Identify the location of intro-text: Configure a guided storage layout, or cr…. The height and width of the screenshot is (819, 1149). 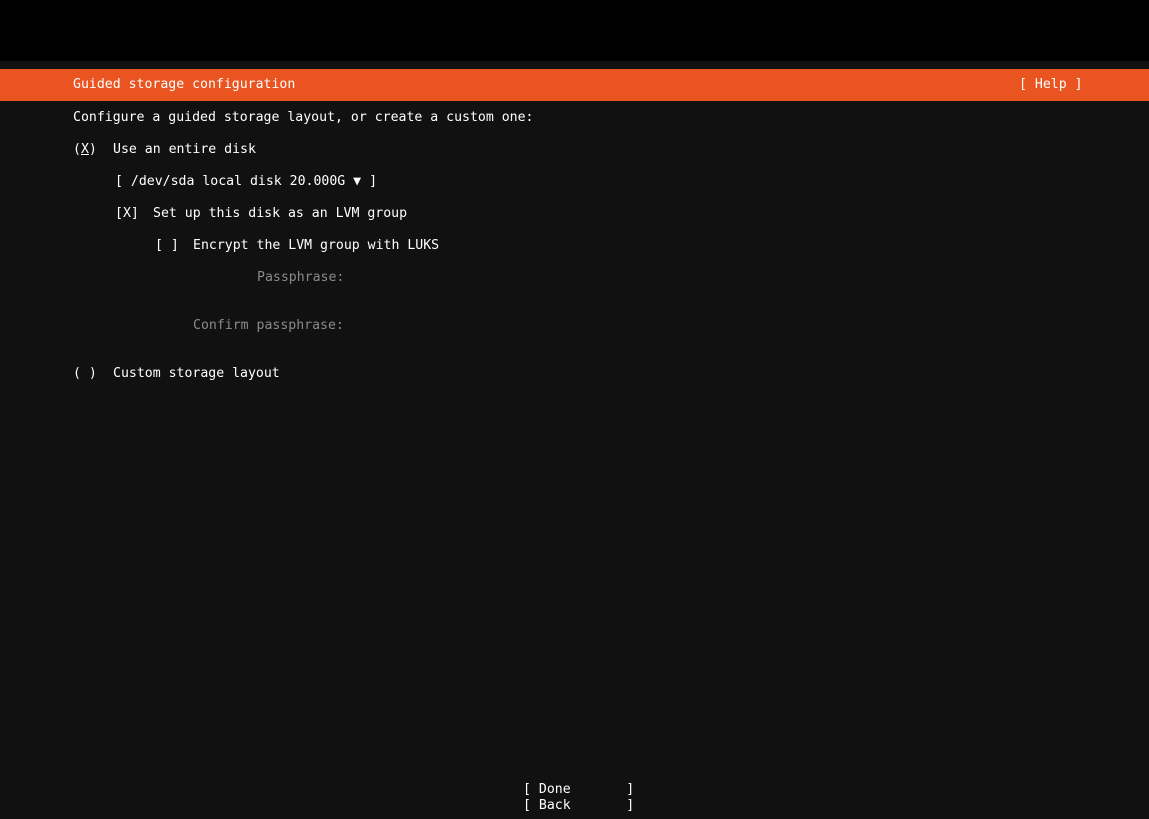
(303, 117).